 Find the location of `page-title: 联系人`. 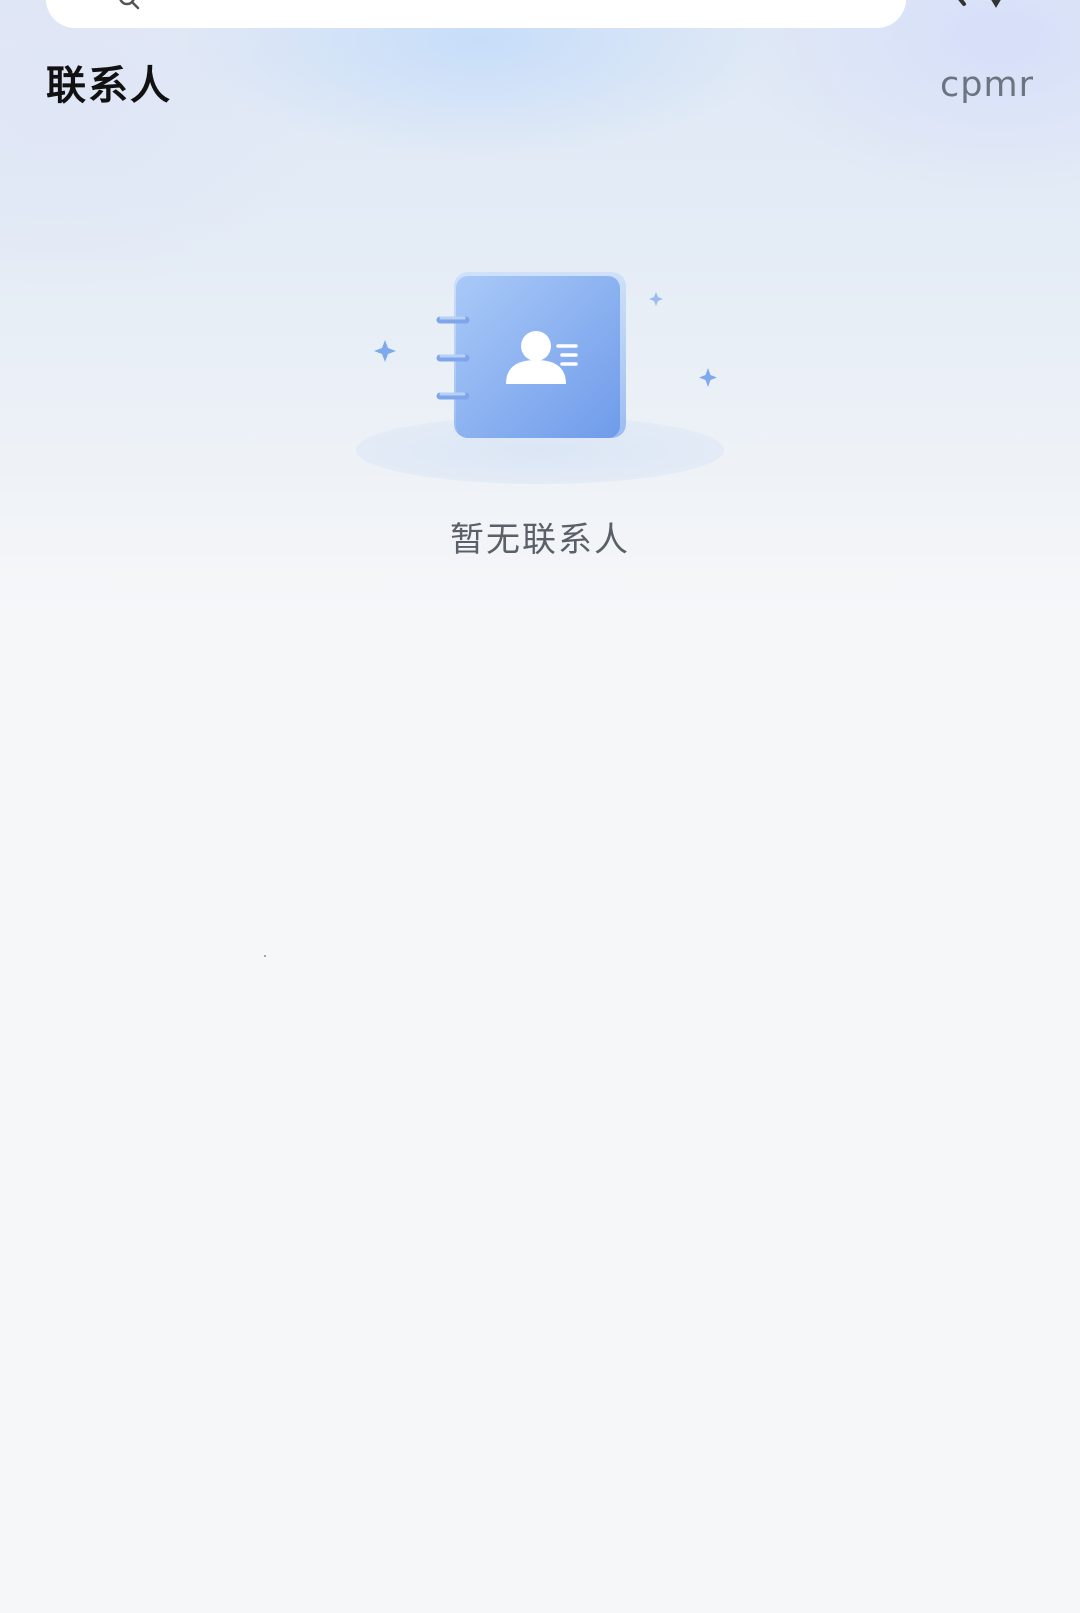

page-title: 联系人 is located at coordinates (109, 86).